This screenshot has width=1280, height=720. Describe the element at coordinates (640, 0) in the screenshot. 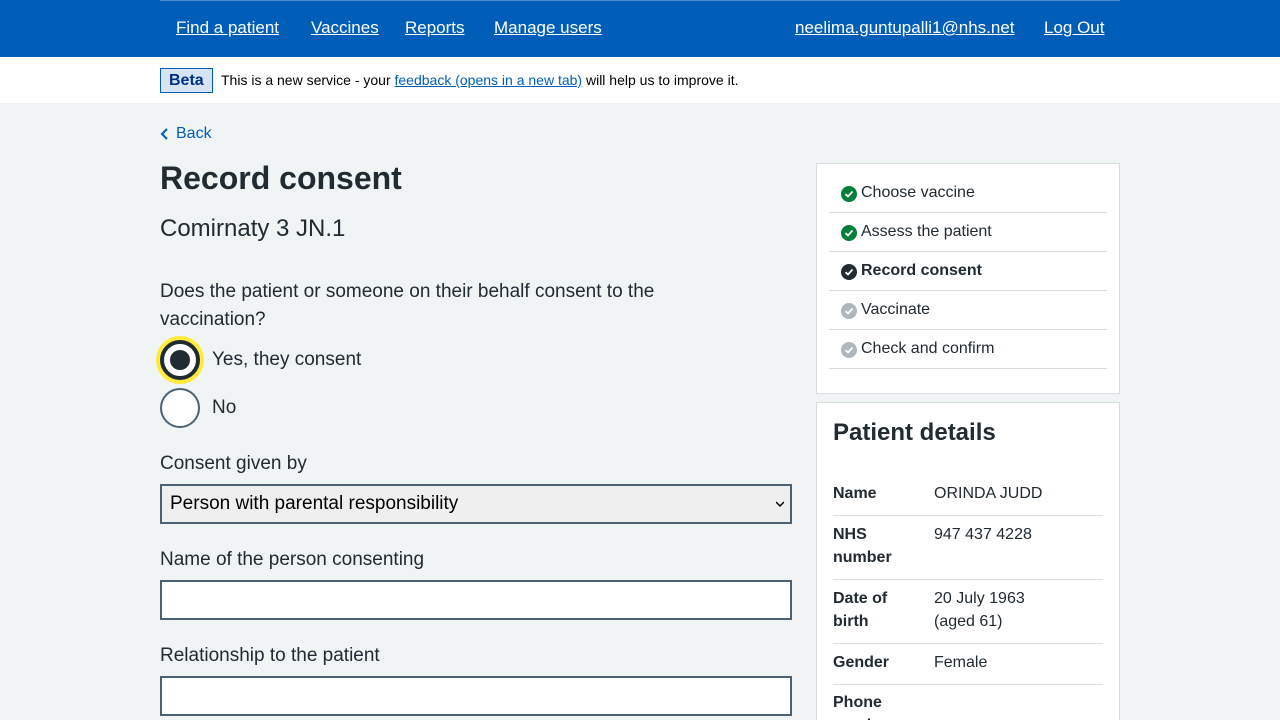

I see `header-divider` at that location.